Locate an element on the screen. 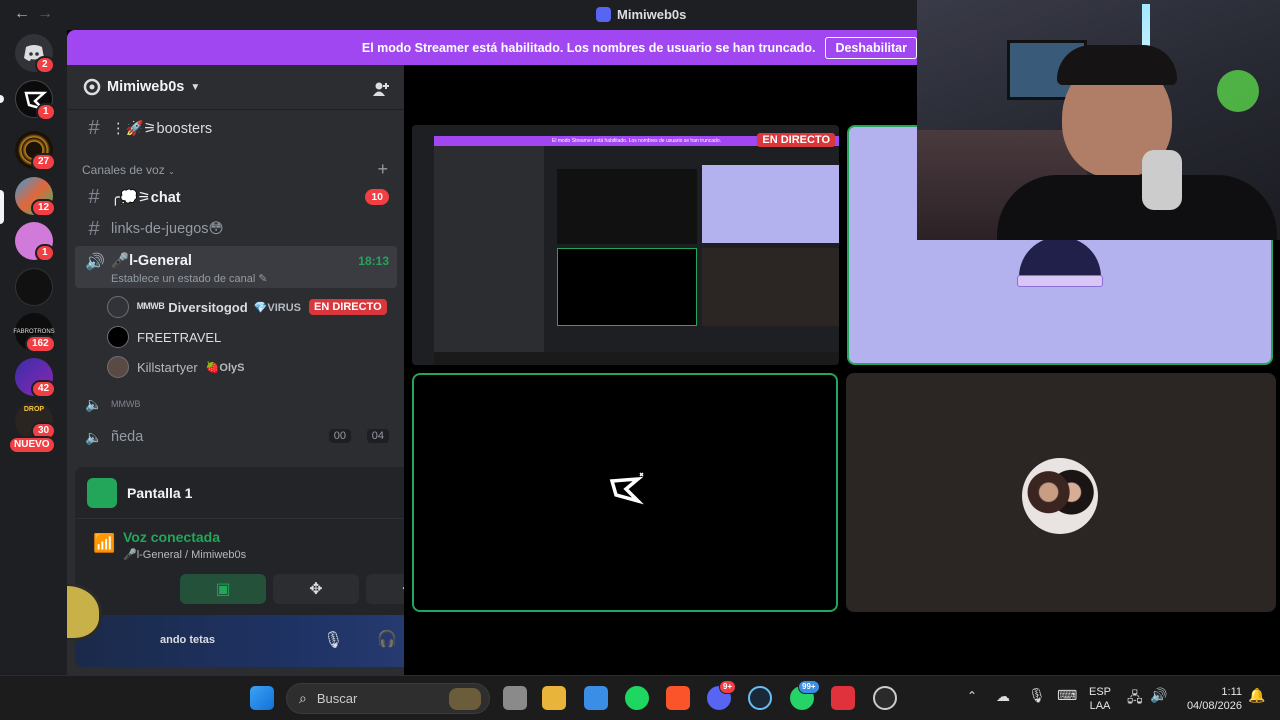  obs-icon is located at coordinates (885, 698).